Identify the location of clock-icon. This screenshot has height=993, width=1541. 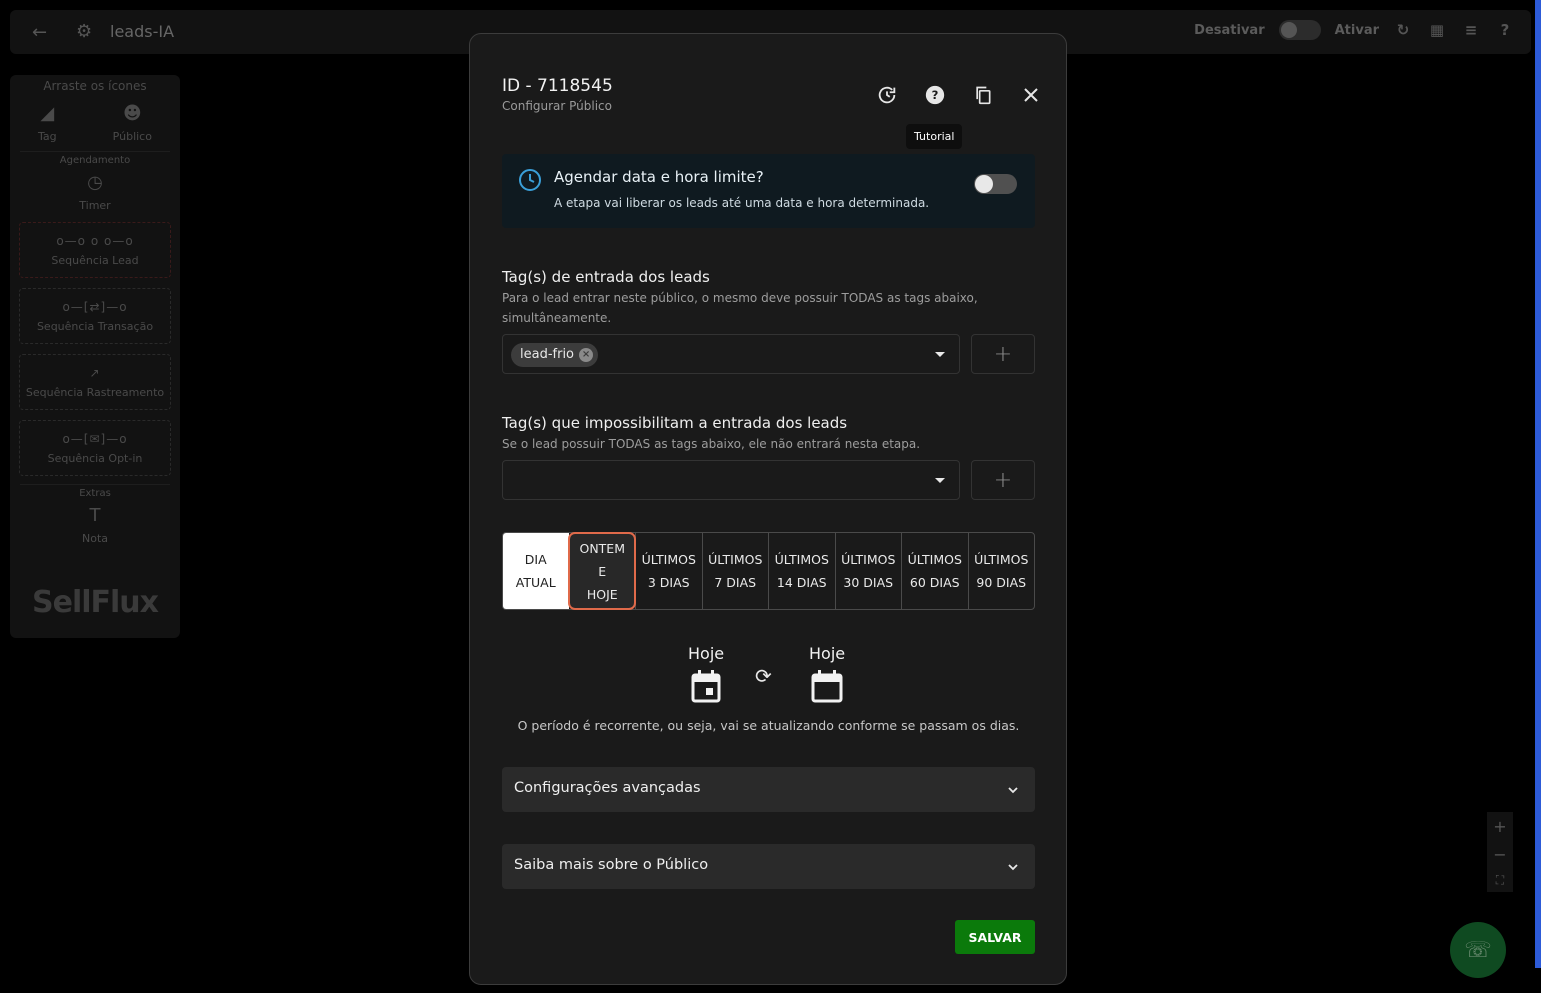
(530, 182).